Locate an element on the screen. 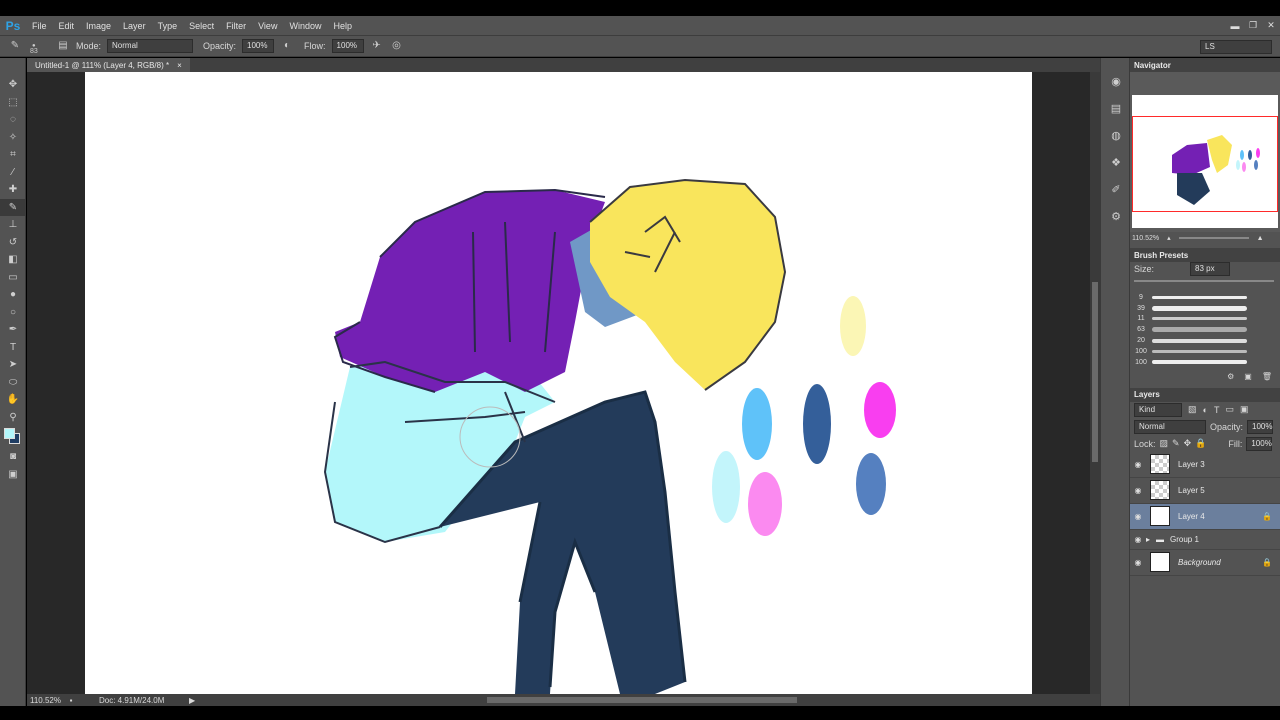 Image resolution: width=1280 pixels, height=720 pixels. navigator-view is located at coordinates (1205, 152).